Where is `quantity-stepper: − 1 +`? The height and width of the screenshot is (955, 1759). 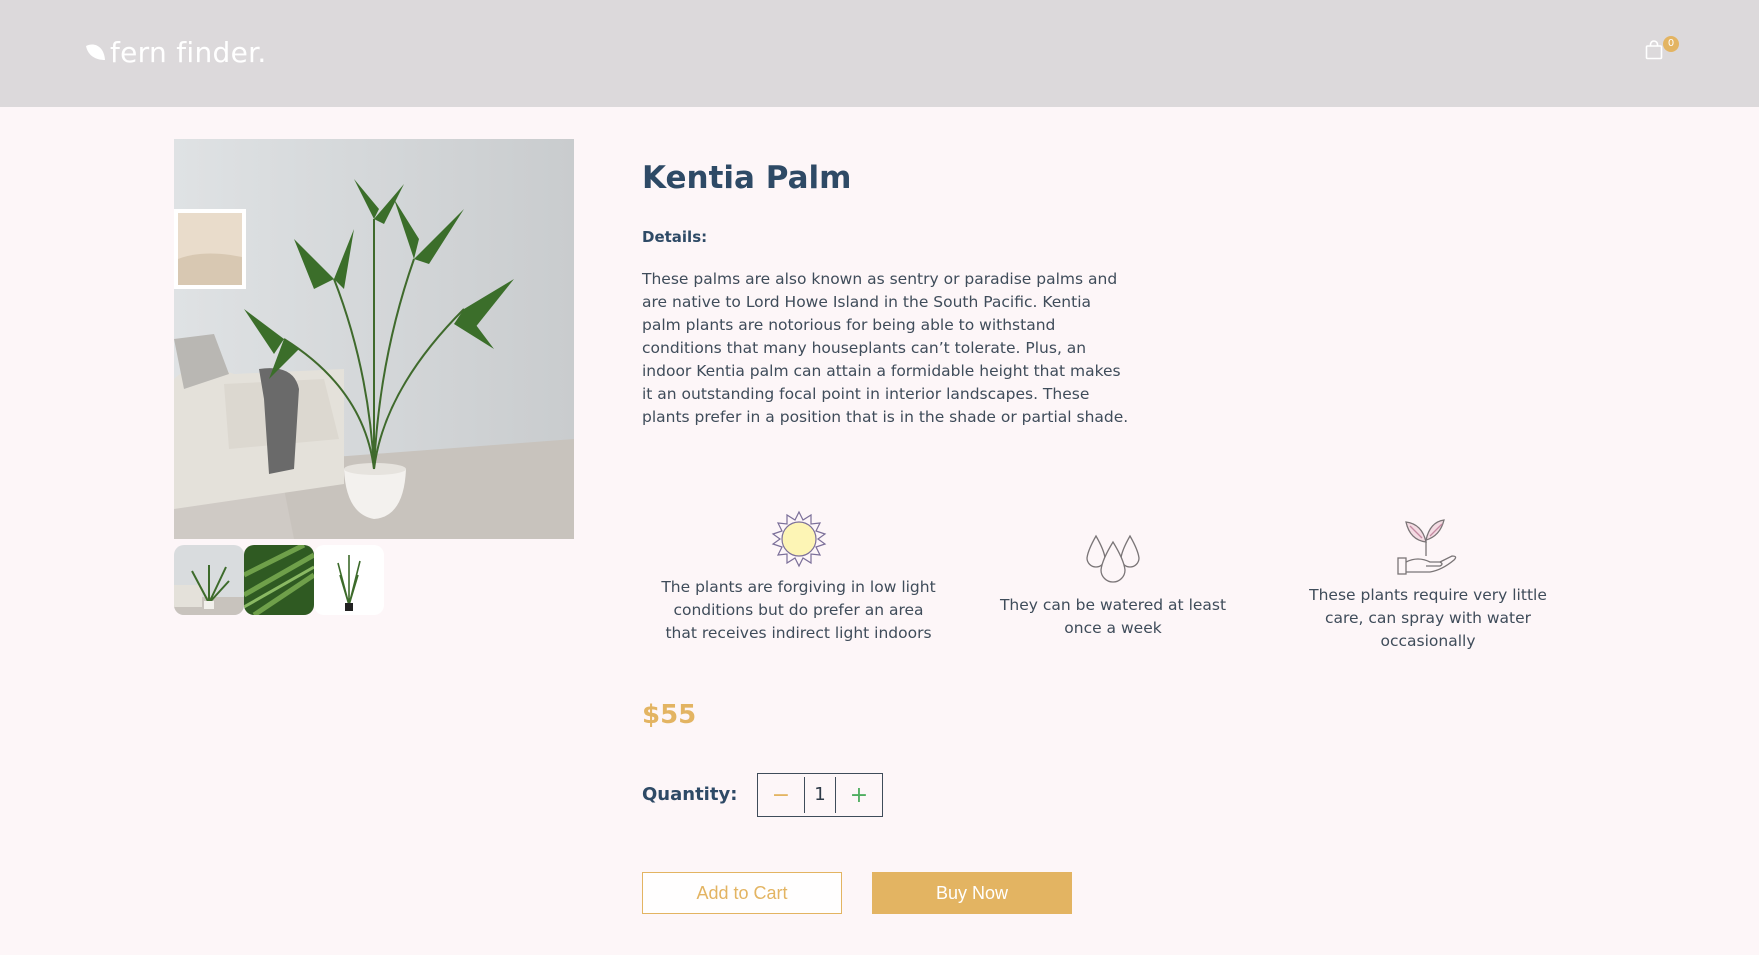
quantity-stepper: − 1 + is located at coordinates (820, 795).